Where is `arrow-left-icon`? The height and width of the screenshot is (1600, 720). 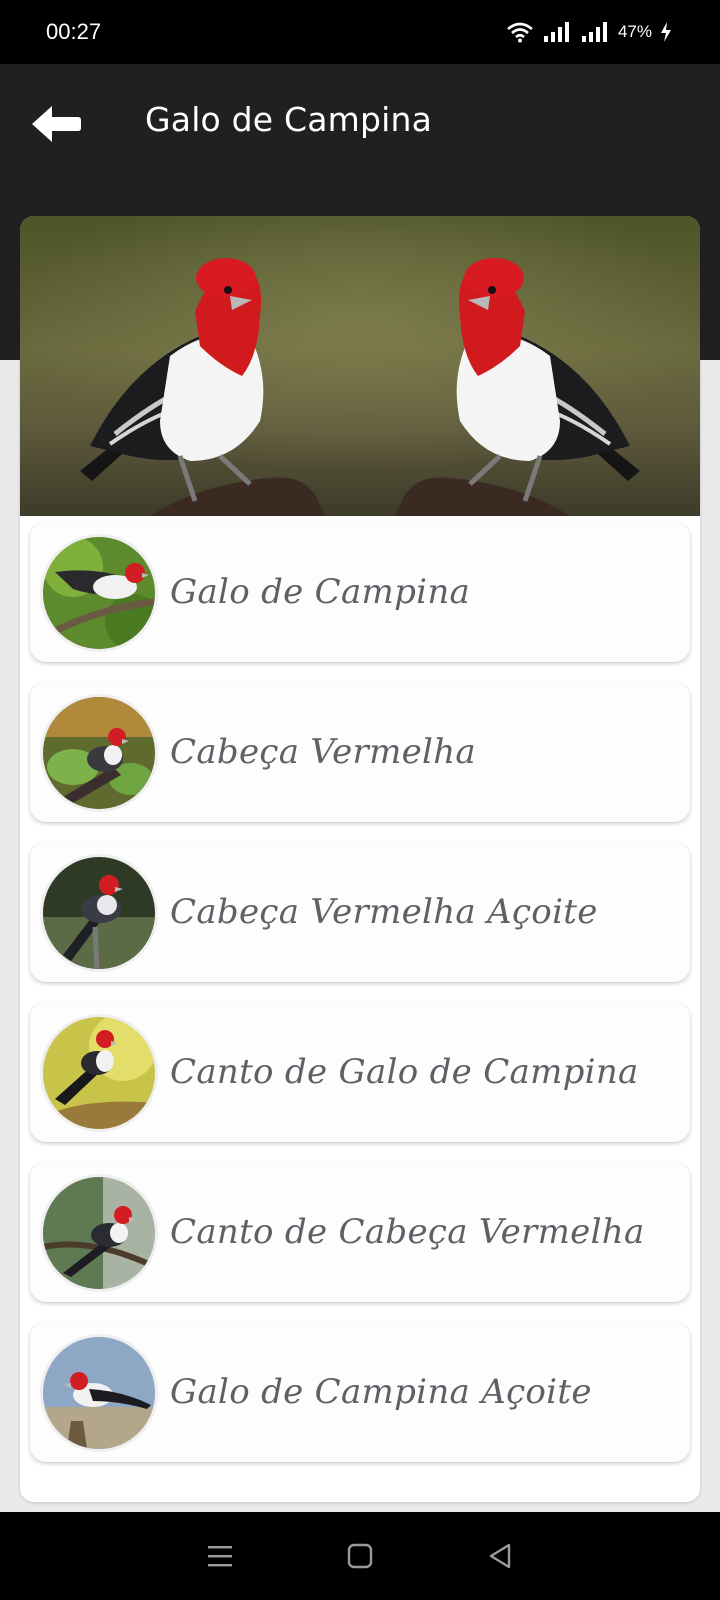 arrow-left-icon is located at coordinates (56, 124).